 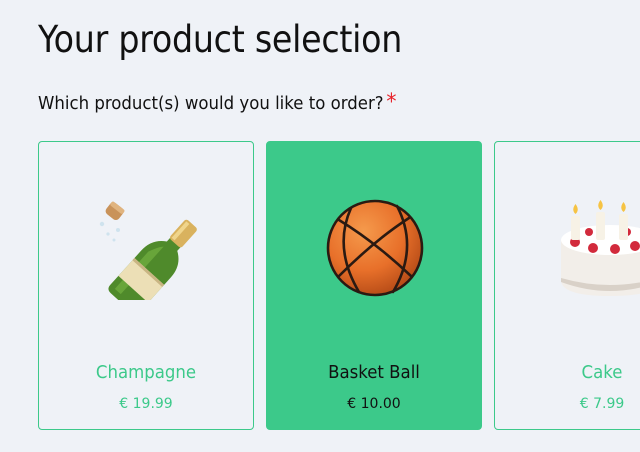 What do you see at coordinates (146, 372) in the screenshot?
I see `product-name: Champagne` at bounding box center [146, 372].